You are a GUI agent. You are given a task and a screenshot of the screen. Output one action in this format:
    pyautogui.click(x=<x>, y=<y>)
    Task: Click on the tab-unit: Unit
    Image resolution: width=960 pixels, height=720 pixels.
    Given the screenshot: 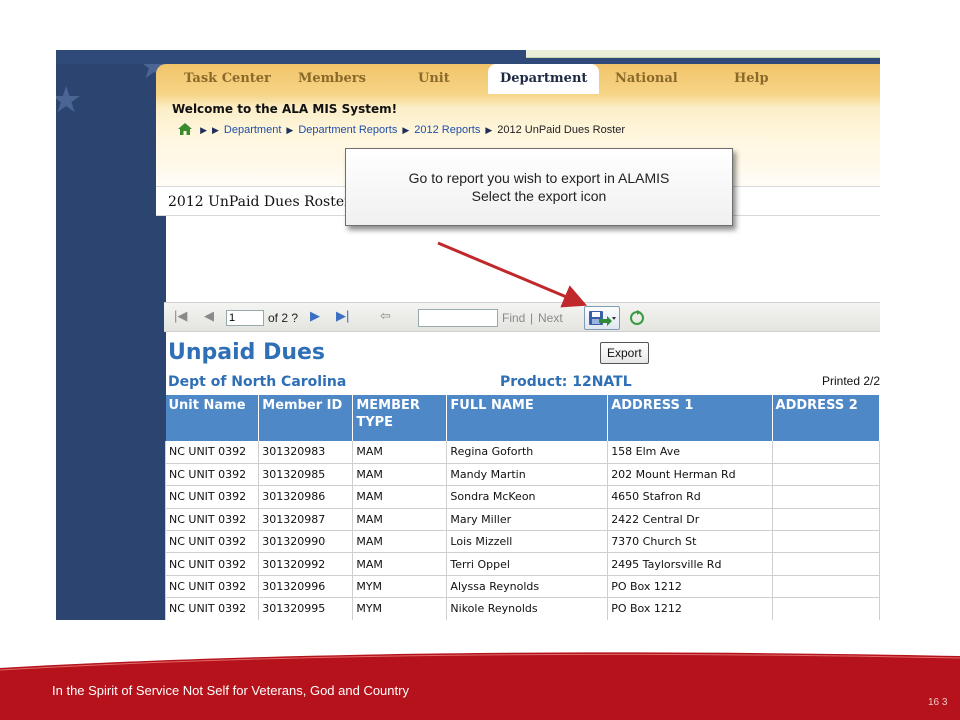 What is the action you would take?
    pyautogui.click(x=434, y=79)
    